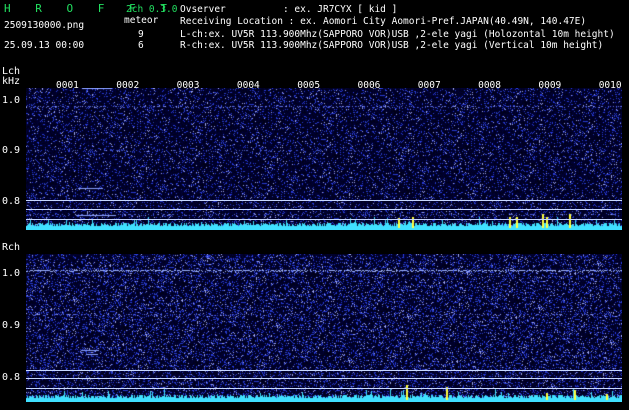 This screenshot has height=410, width=629. I want to click on rch-count: 6, so click(141, 45).